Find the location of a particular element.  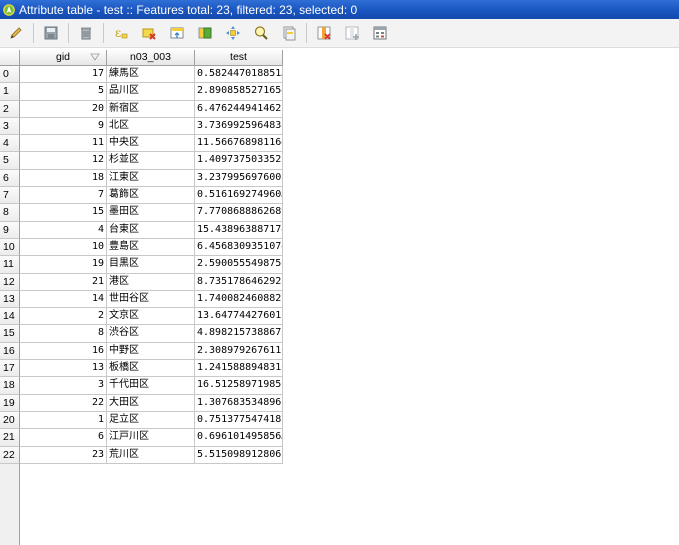

n03_003-cell: 品川区 is located at coordinates (151, 92).